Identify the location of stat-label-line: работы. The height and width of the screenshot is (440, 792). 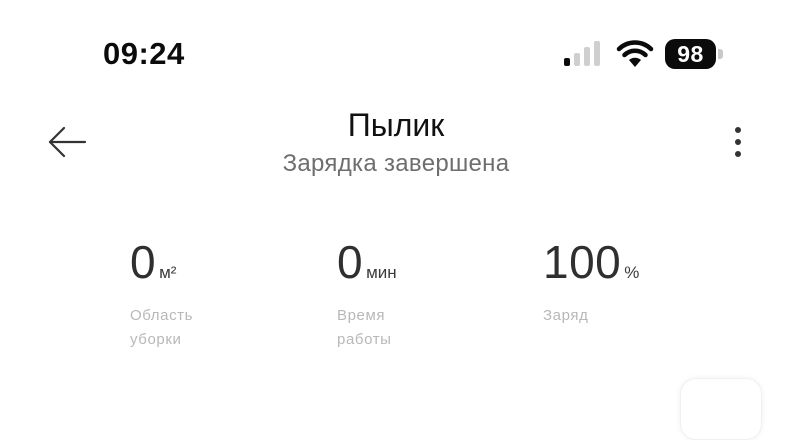
(364, 339).